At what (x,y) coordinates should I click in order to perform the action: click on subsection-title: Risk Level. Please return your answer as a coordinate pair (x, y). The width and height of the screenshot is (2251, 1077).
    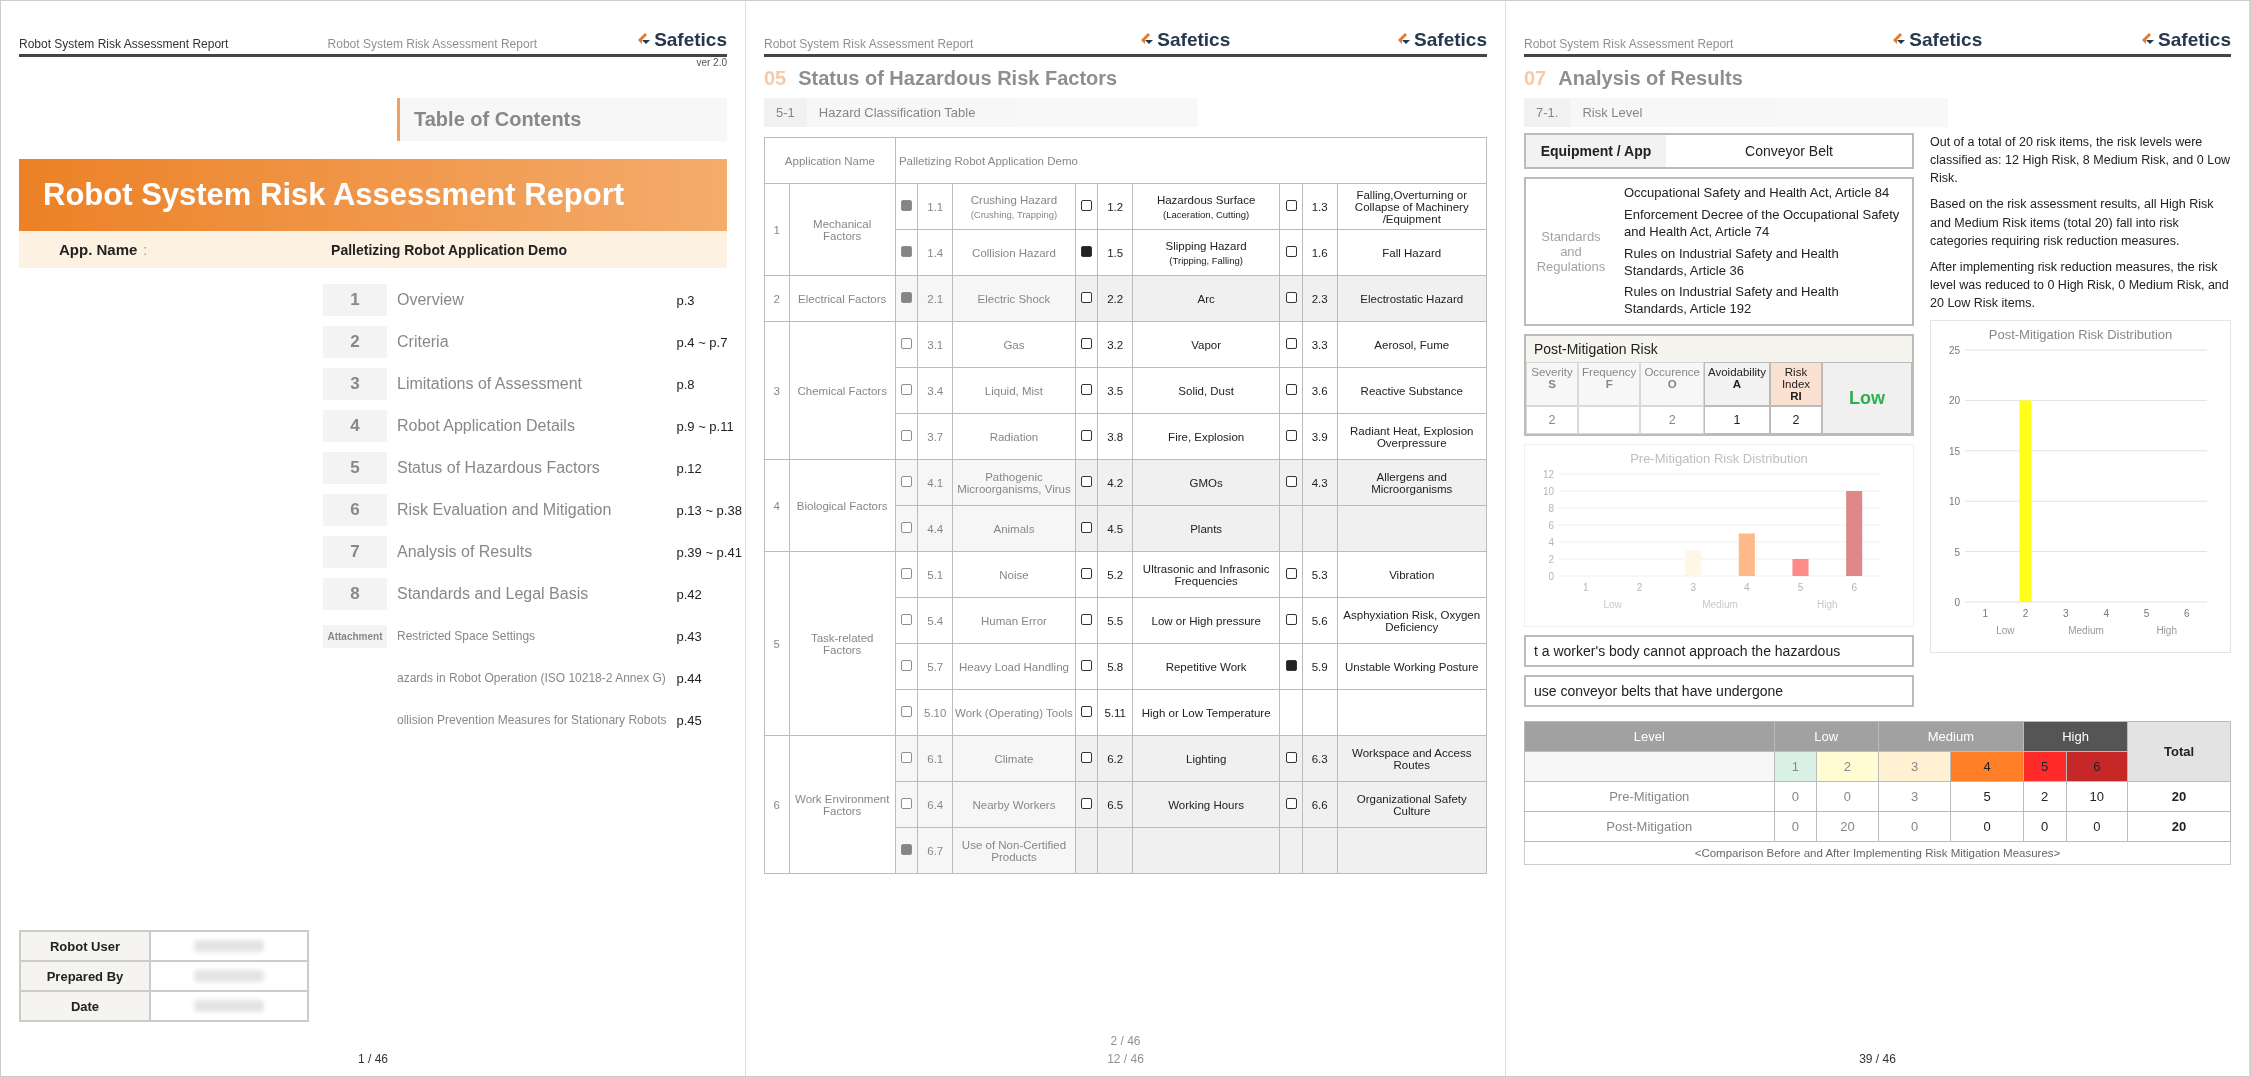
    Looking at the image, I should click on (1612, 113).